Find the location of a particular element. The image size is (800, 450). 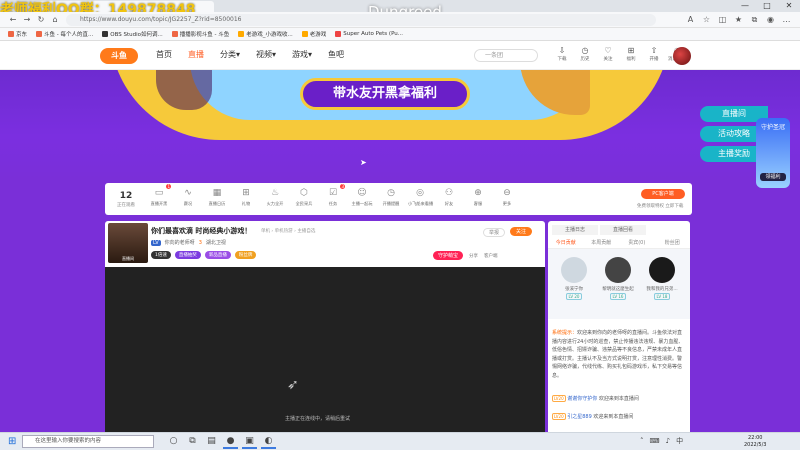

owner-name: 你向的老师呀 is located at coordinates (180, 242).